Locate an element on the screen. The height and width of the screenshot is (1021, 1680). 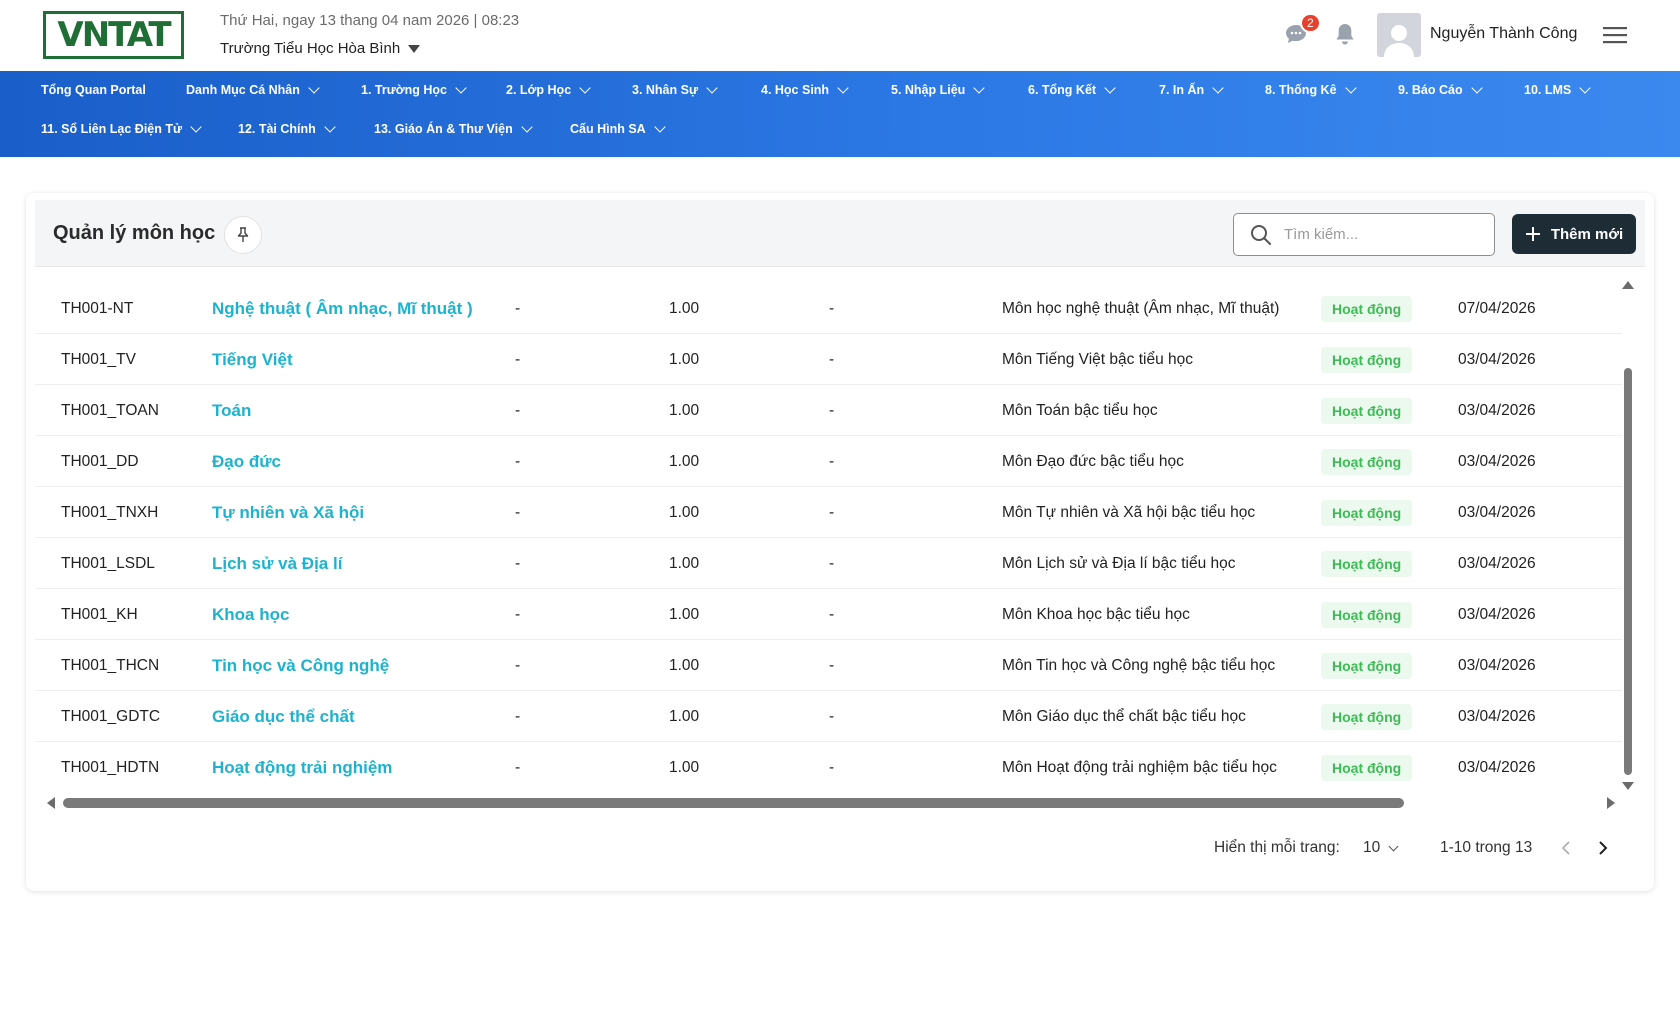
page-title: Quản lý môn học is located at coordinates (134, 233).